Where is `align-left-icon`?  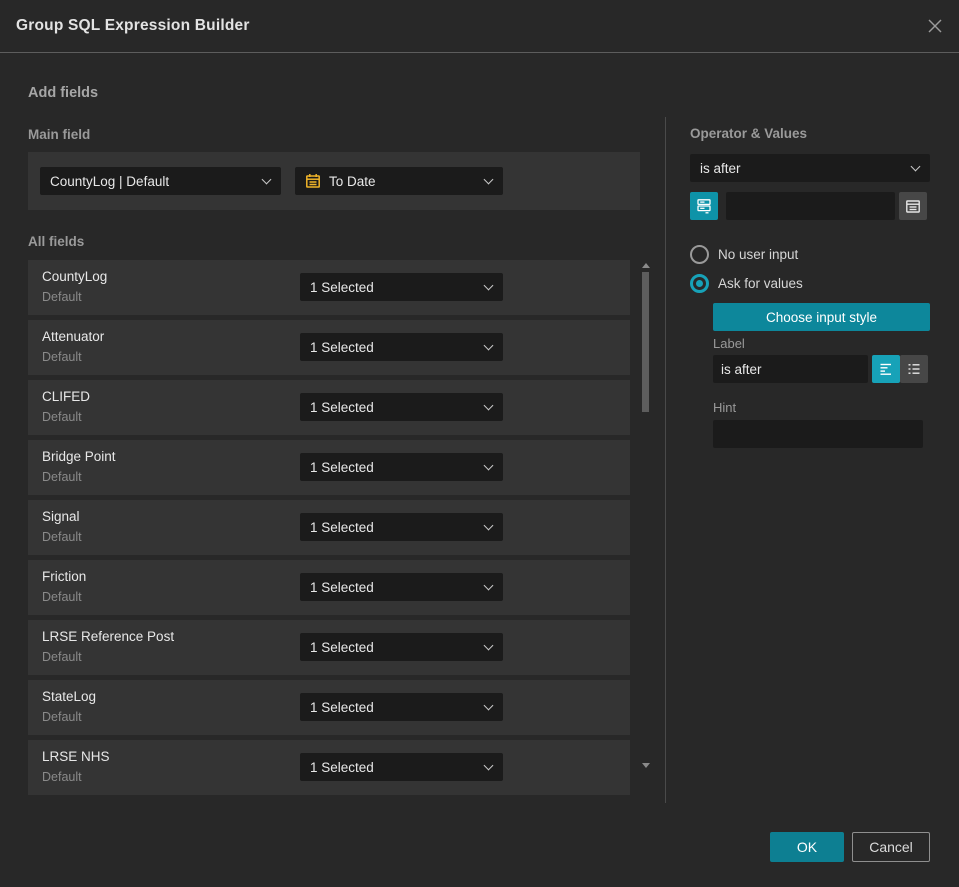 align-left-icon is located at coordinates (885, 369).